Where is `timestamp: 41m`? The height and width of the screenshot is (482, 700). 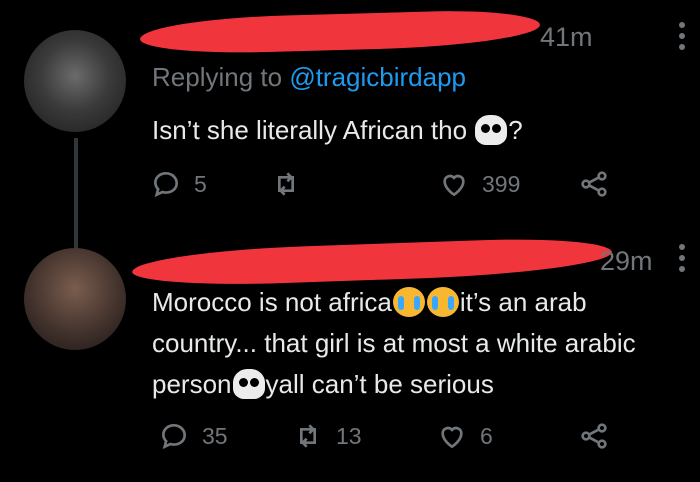 timestamp: 41m is located at coordinates (566, 37).